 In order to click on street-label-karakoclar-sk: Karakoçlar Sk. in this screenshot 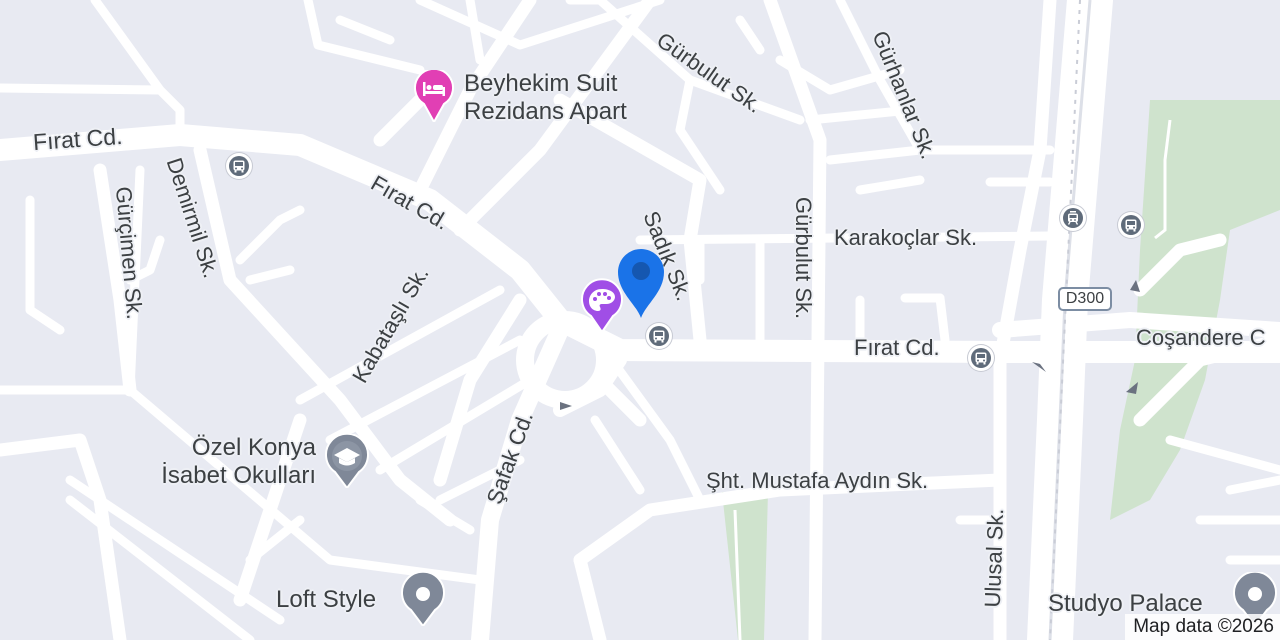, I will do `click(906, 237)`.